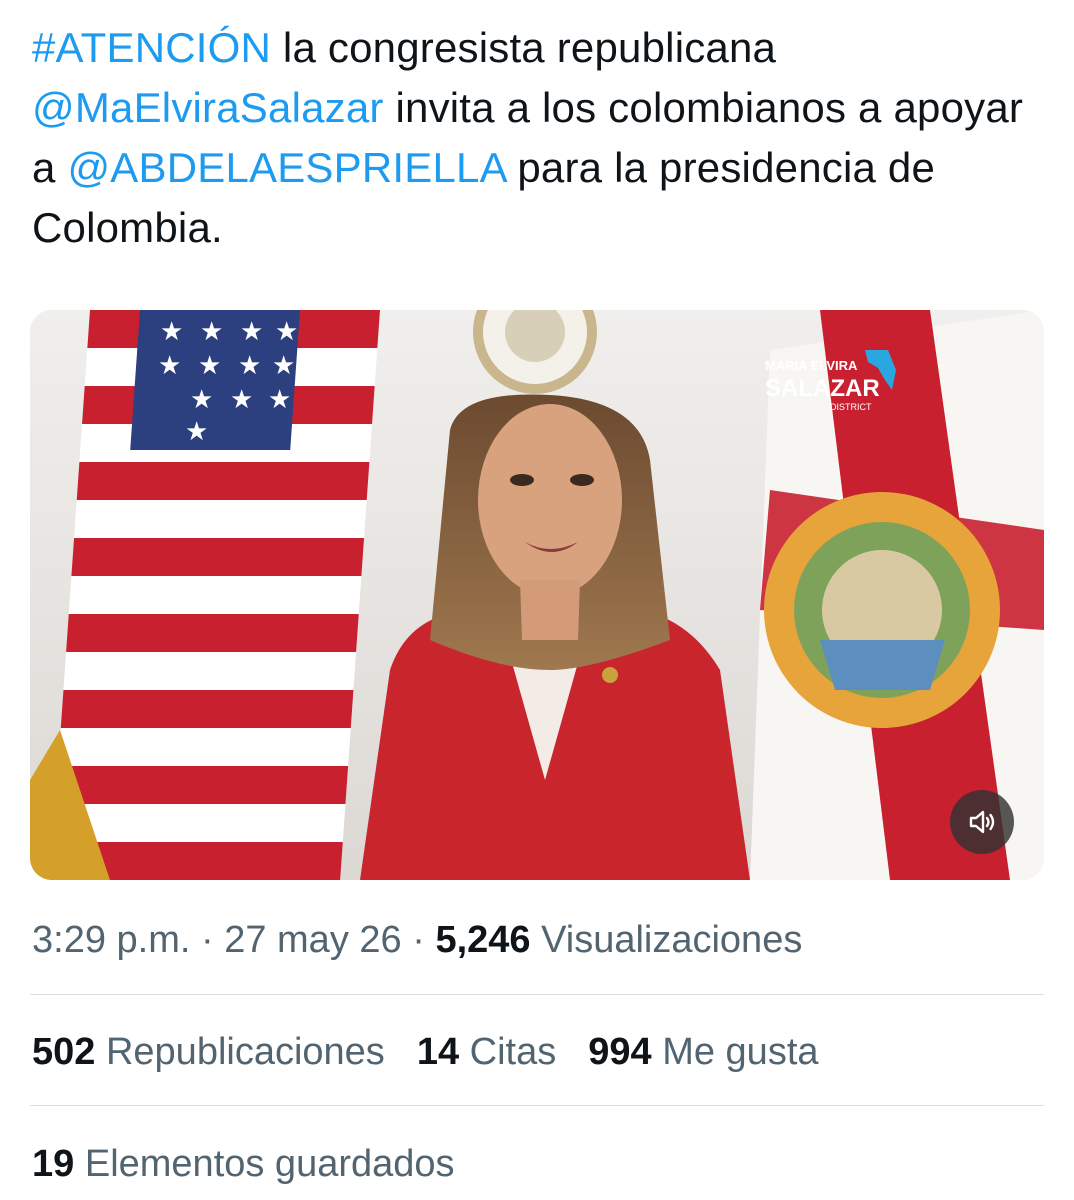 This screenshot has width=1074, height=1200. I want to click on bookmarks-count: 19, so click(53, 1164).